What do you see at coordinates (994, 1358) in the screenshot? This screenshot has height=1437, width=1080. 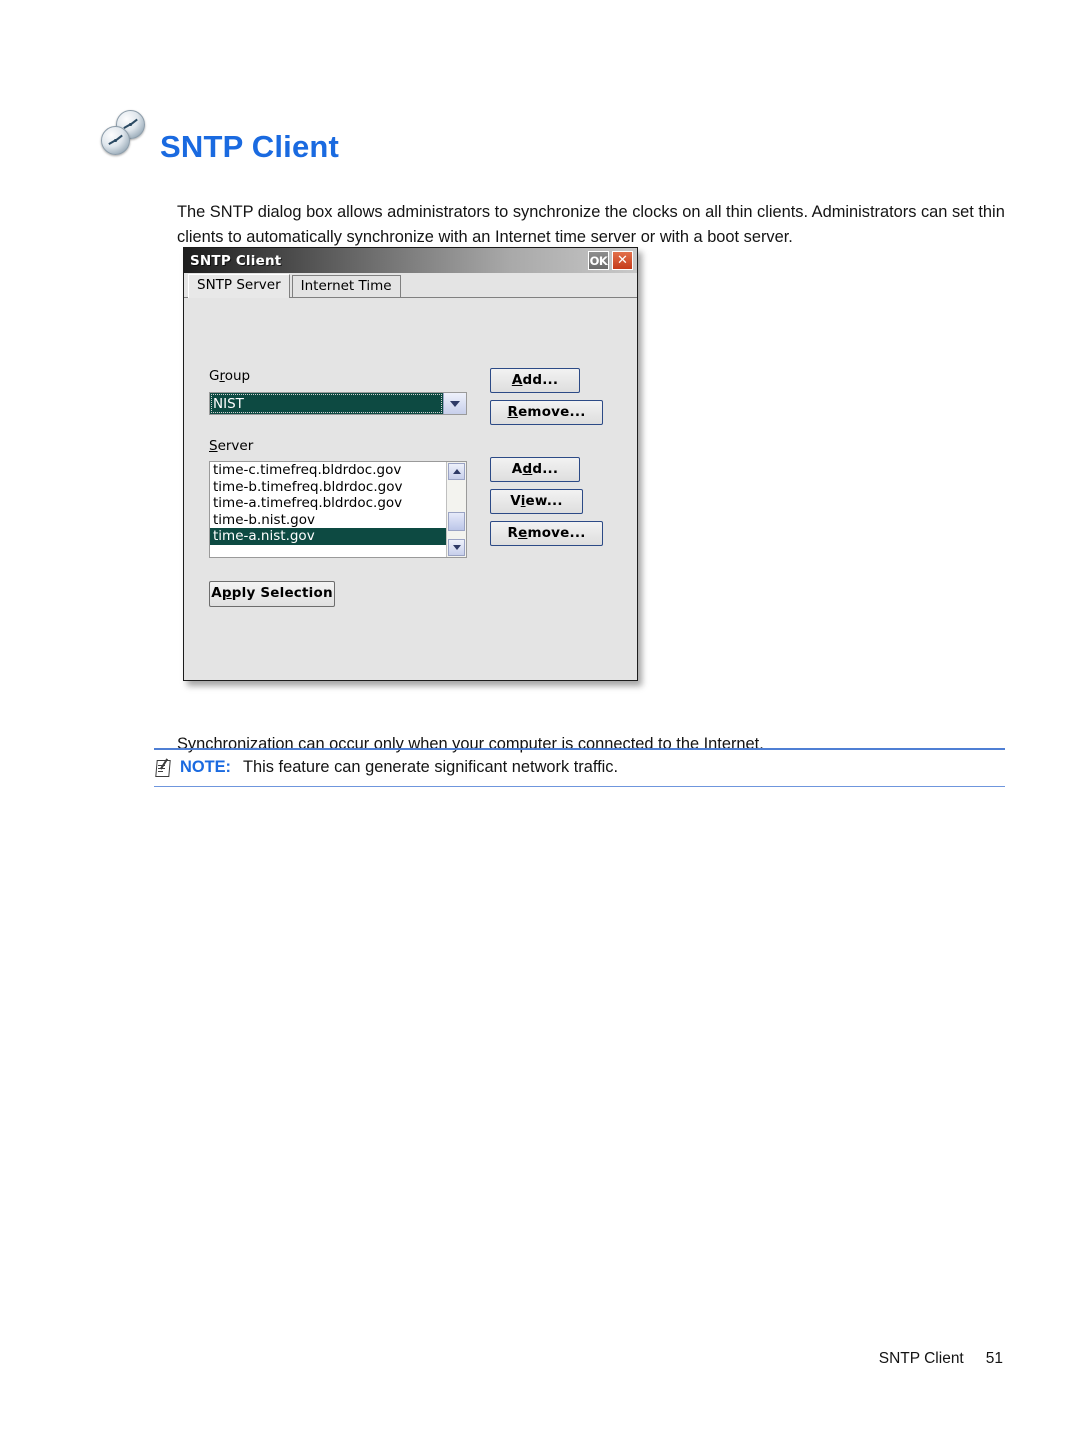 I see `footer-page-number: 51` at bounding box center [994, 1358].